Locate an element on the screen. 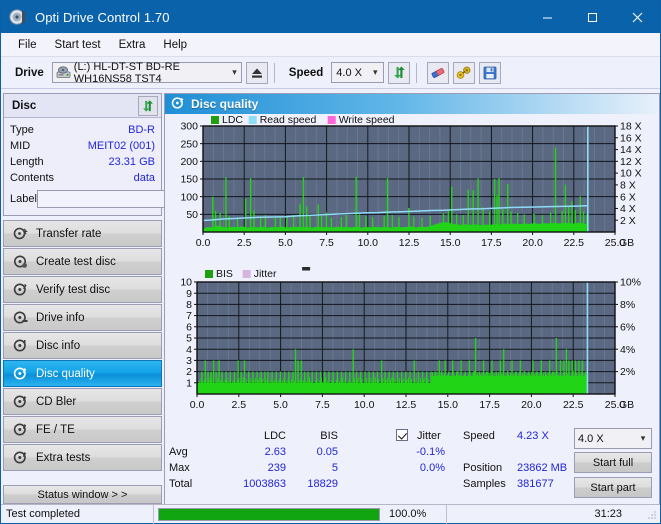 The image size is (661, 524). svg-text: GB is located at coordinates (626, 405).